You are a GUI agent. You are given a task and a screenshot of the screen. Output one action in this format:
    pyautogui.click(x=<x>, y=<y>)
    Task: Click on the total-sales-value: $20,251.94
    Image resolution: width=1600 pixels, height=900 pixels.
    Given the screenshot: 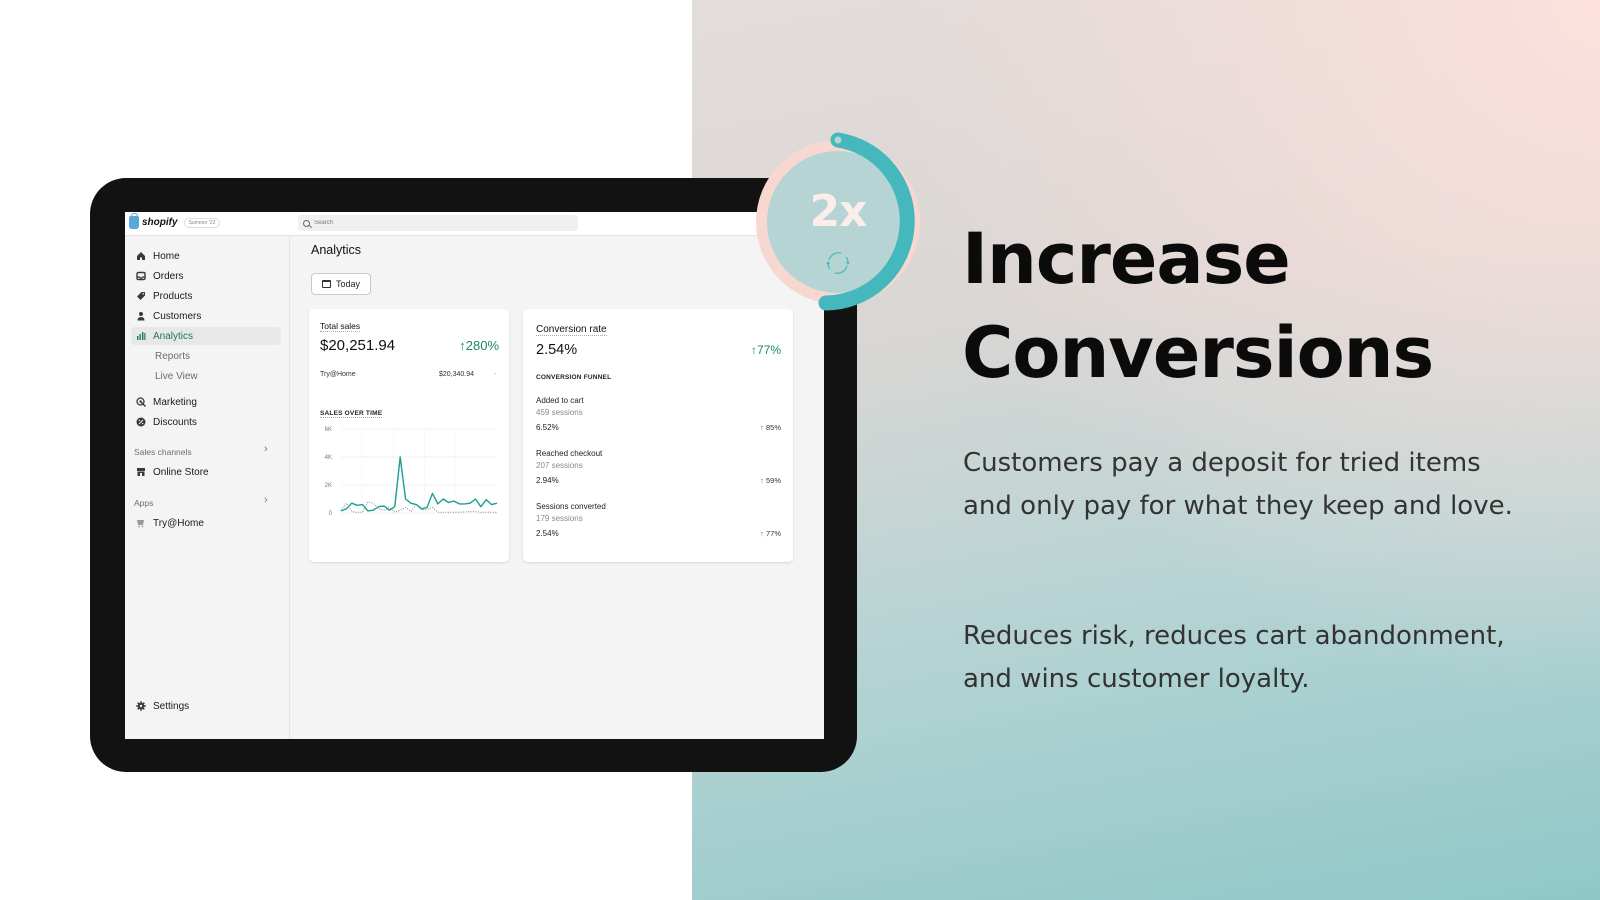 What is the action you would take?
    pyautogui.click(x=358, y=345)
    